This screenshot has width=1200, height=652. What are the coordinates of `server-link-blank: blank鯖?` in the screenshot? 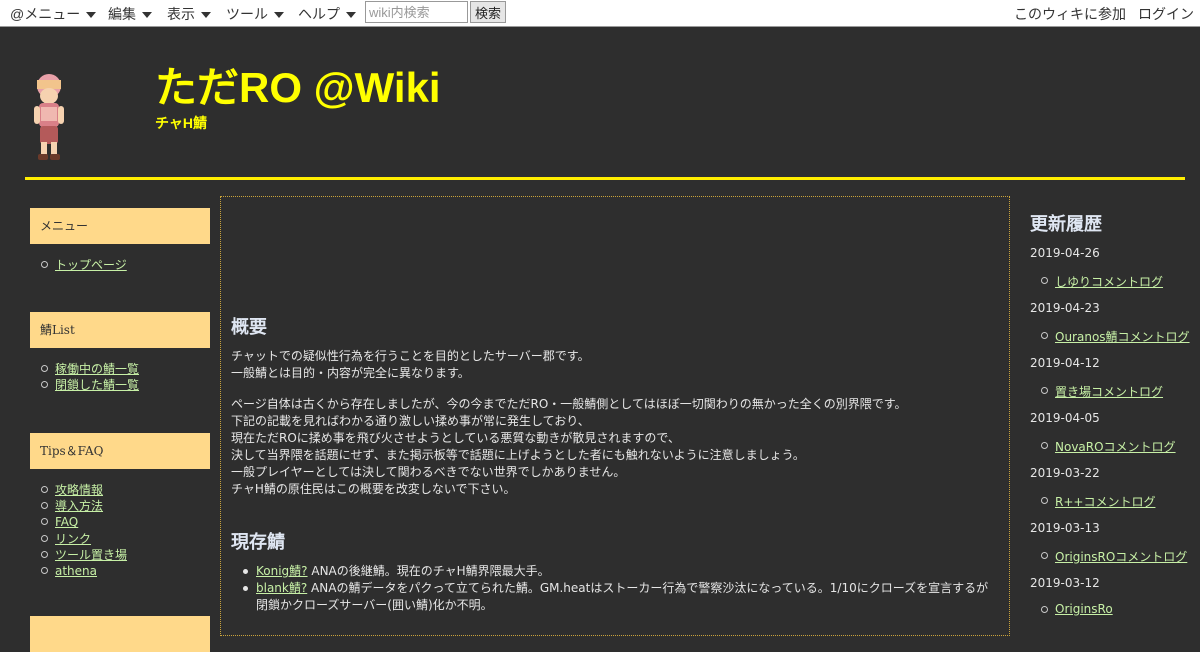 It's located at (281, 588).